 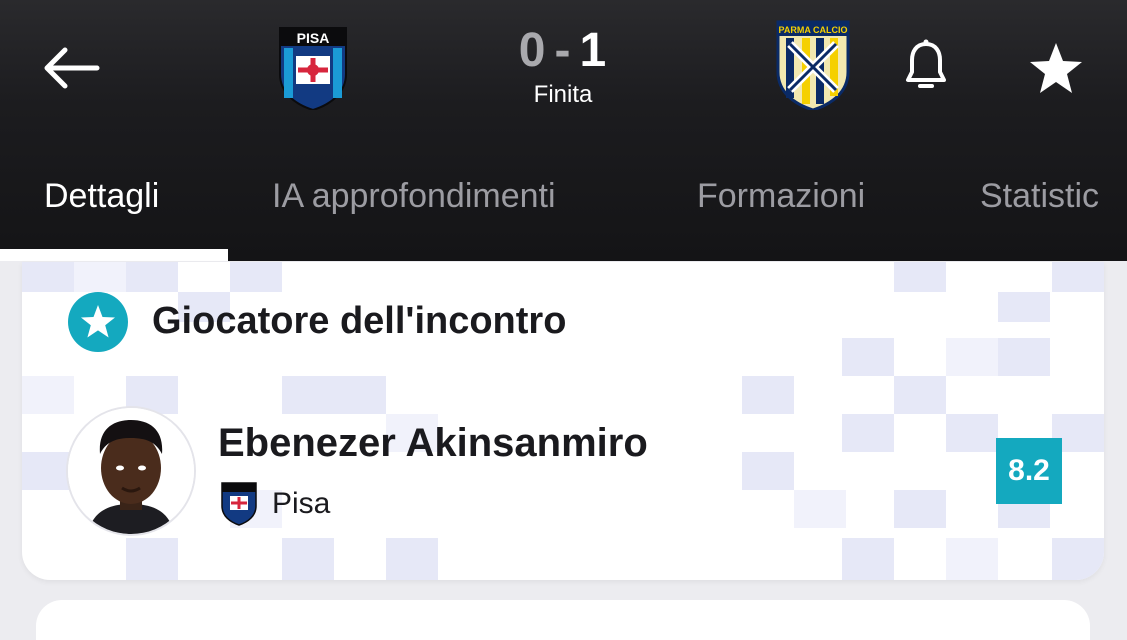 I want to click on team-crest-icon, so click(x=239, y=504).